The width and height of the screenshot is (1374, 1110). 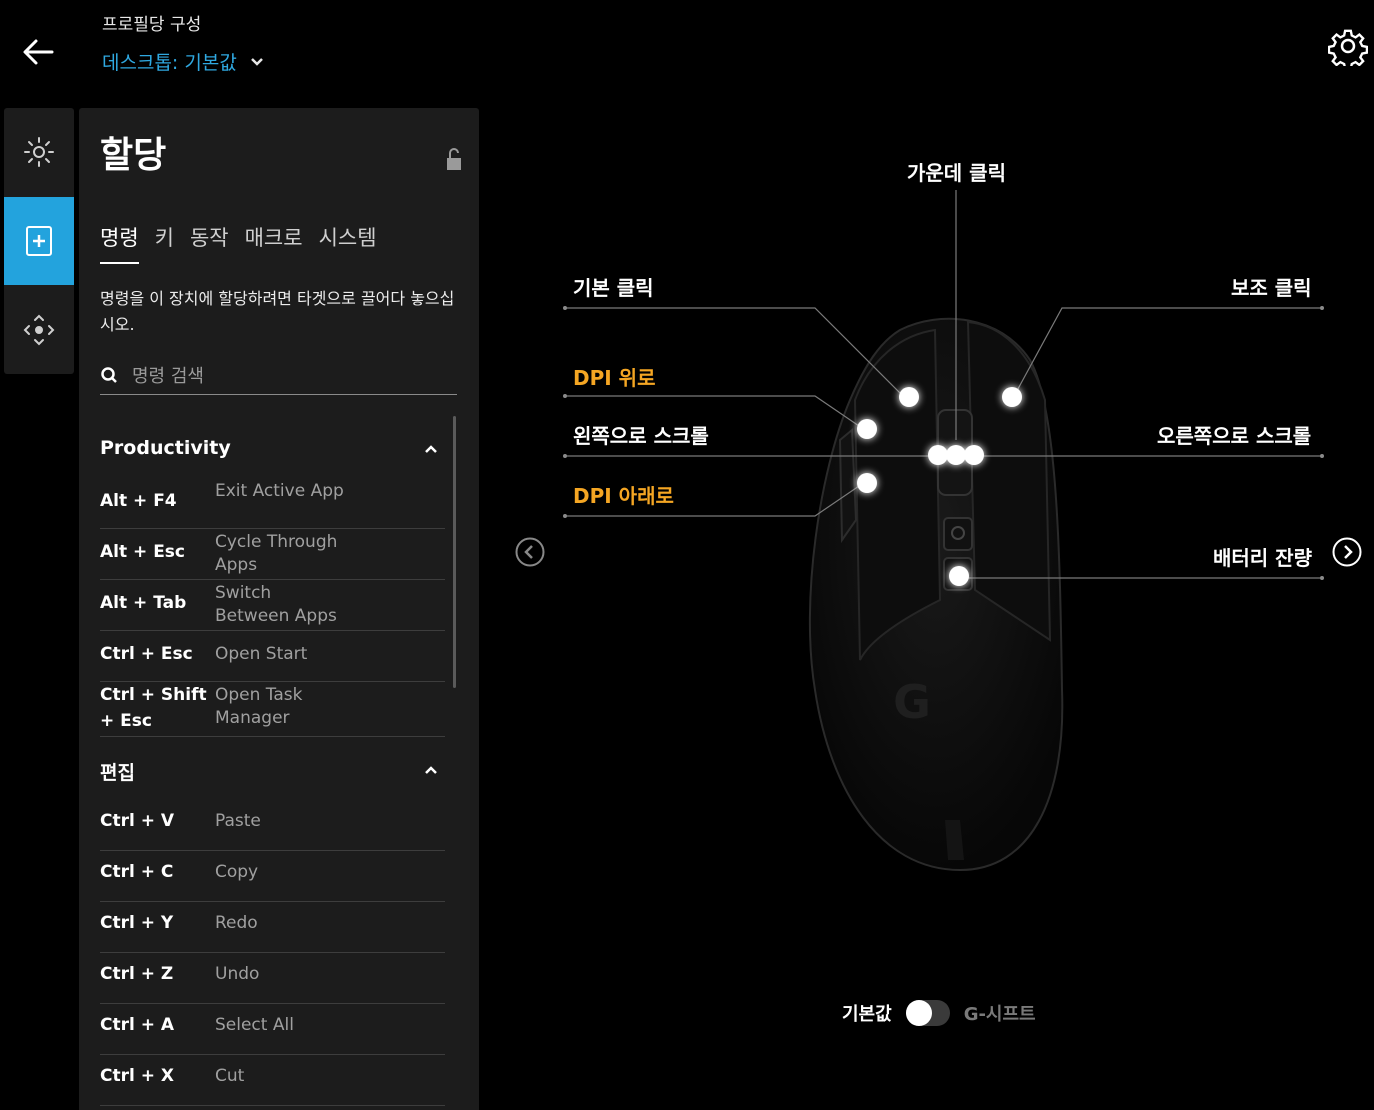 What do you see at coordinates (137, 923) in the screenshot?
I see `command-key: Ctrl + Y` at bounding box center [137, 923].